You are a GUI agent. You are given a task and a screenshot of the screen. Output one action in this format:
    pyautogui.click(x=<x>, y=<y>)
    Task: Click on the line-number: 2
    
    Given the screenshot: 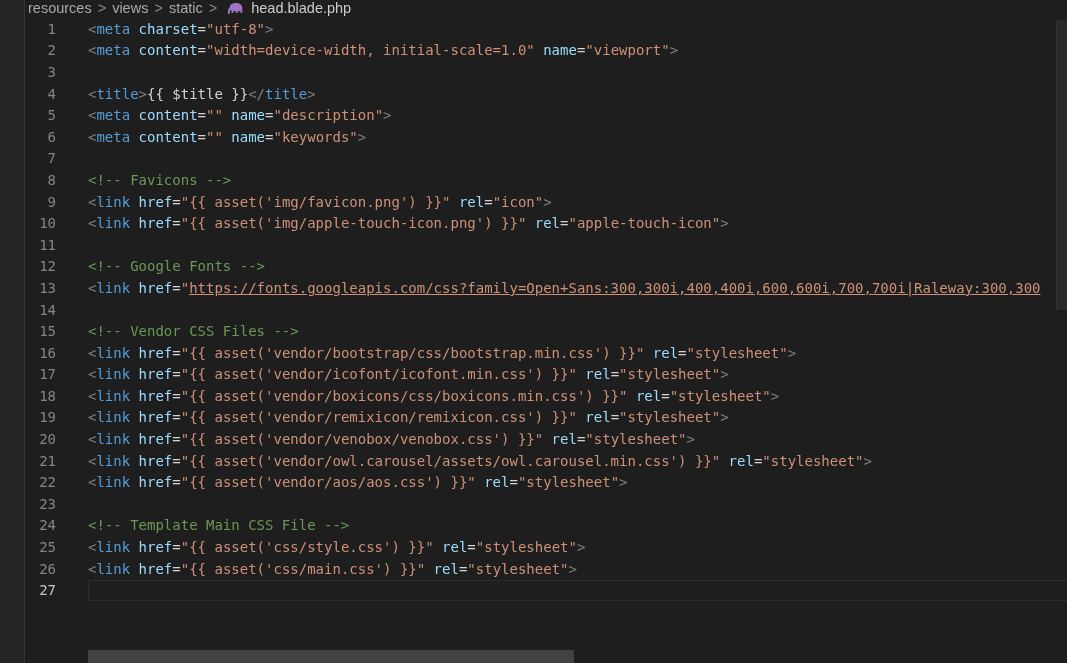 What is the action you would take?
    pyautogui.click(x=51, y=50)
    